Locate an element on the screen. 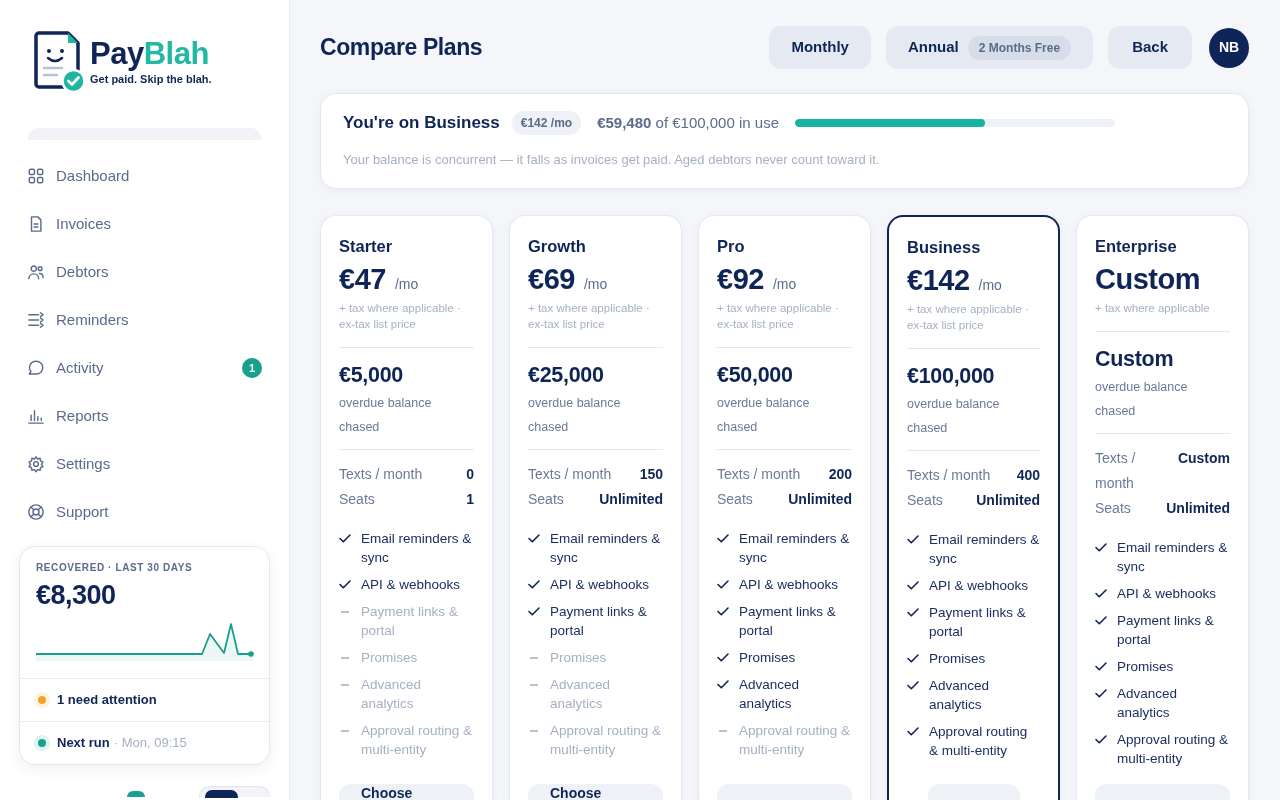  gear-icon is located at coordinates (36, 464).